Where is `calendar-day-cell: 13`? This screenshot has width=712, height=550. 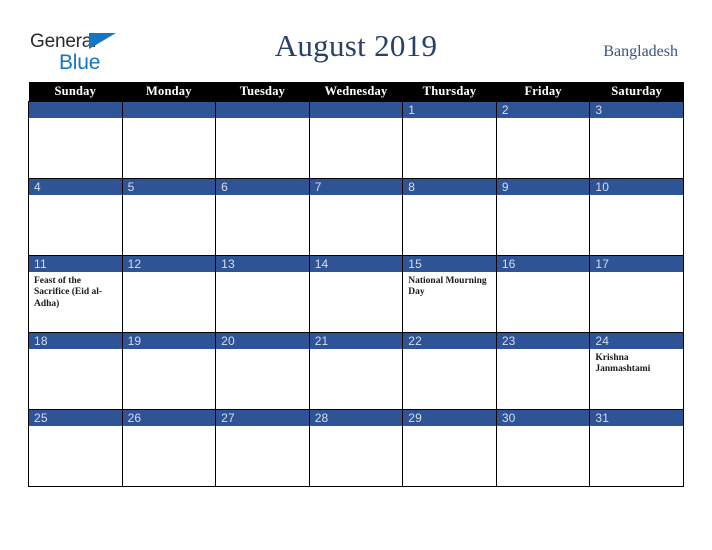
calendar-day-cell: 13 is located at coordinates (262, 293).